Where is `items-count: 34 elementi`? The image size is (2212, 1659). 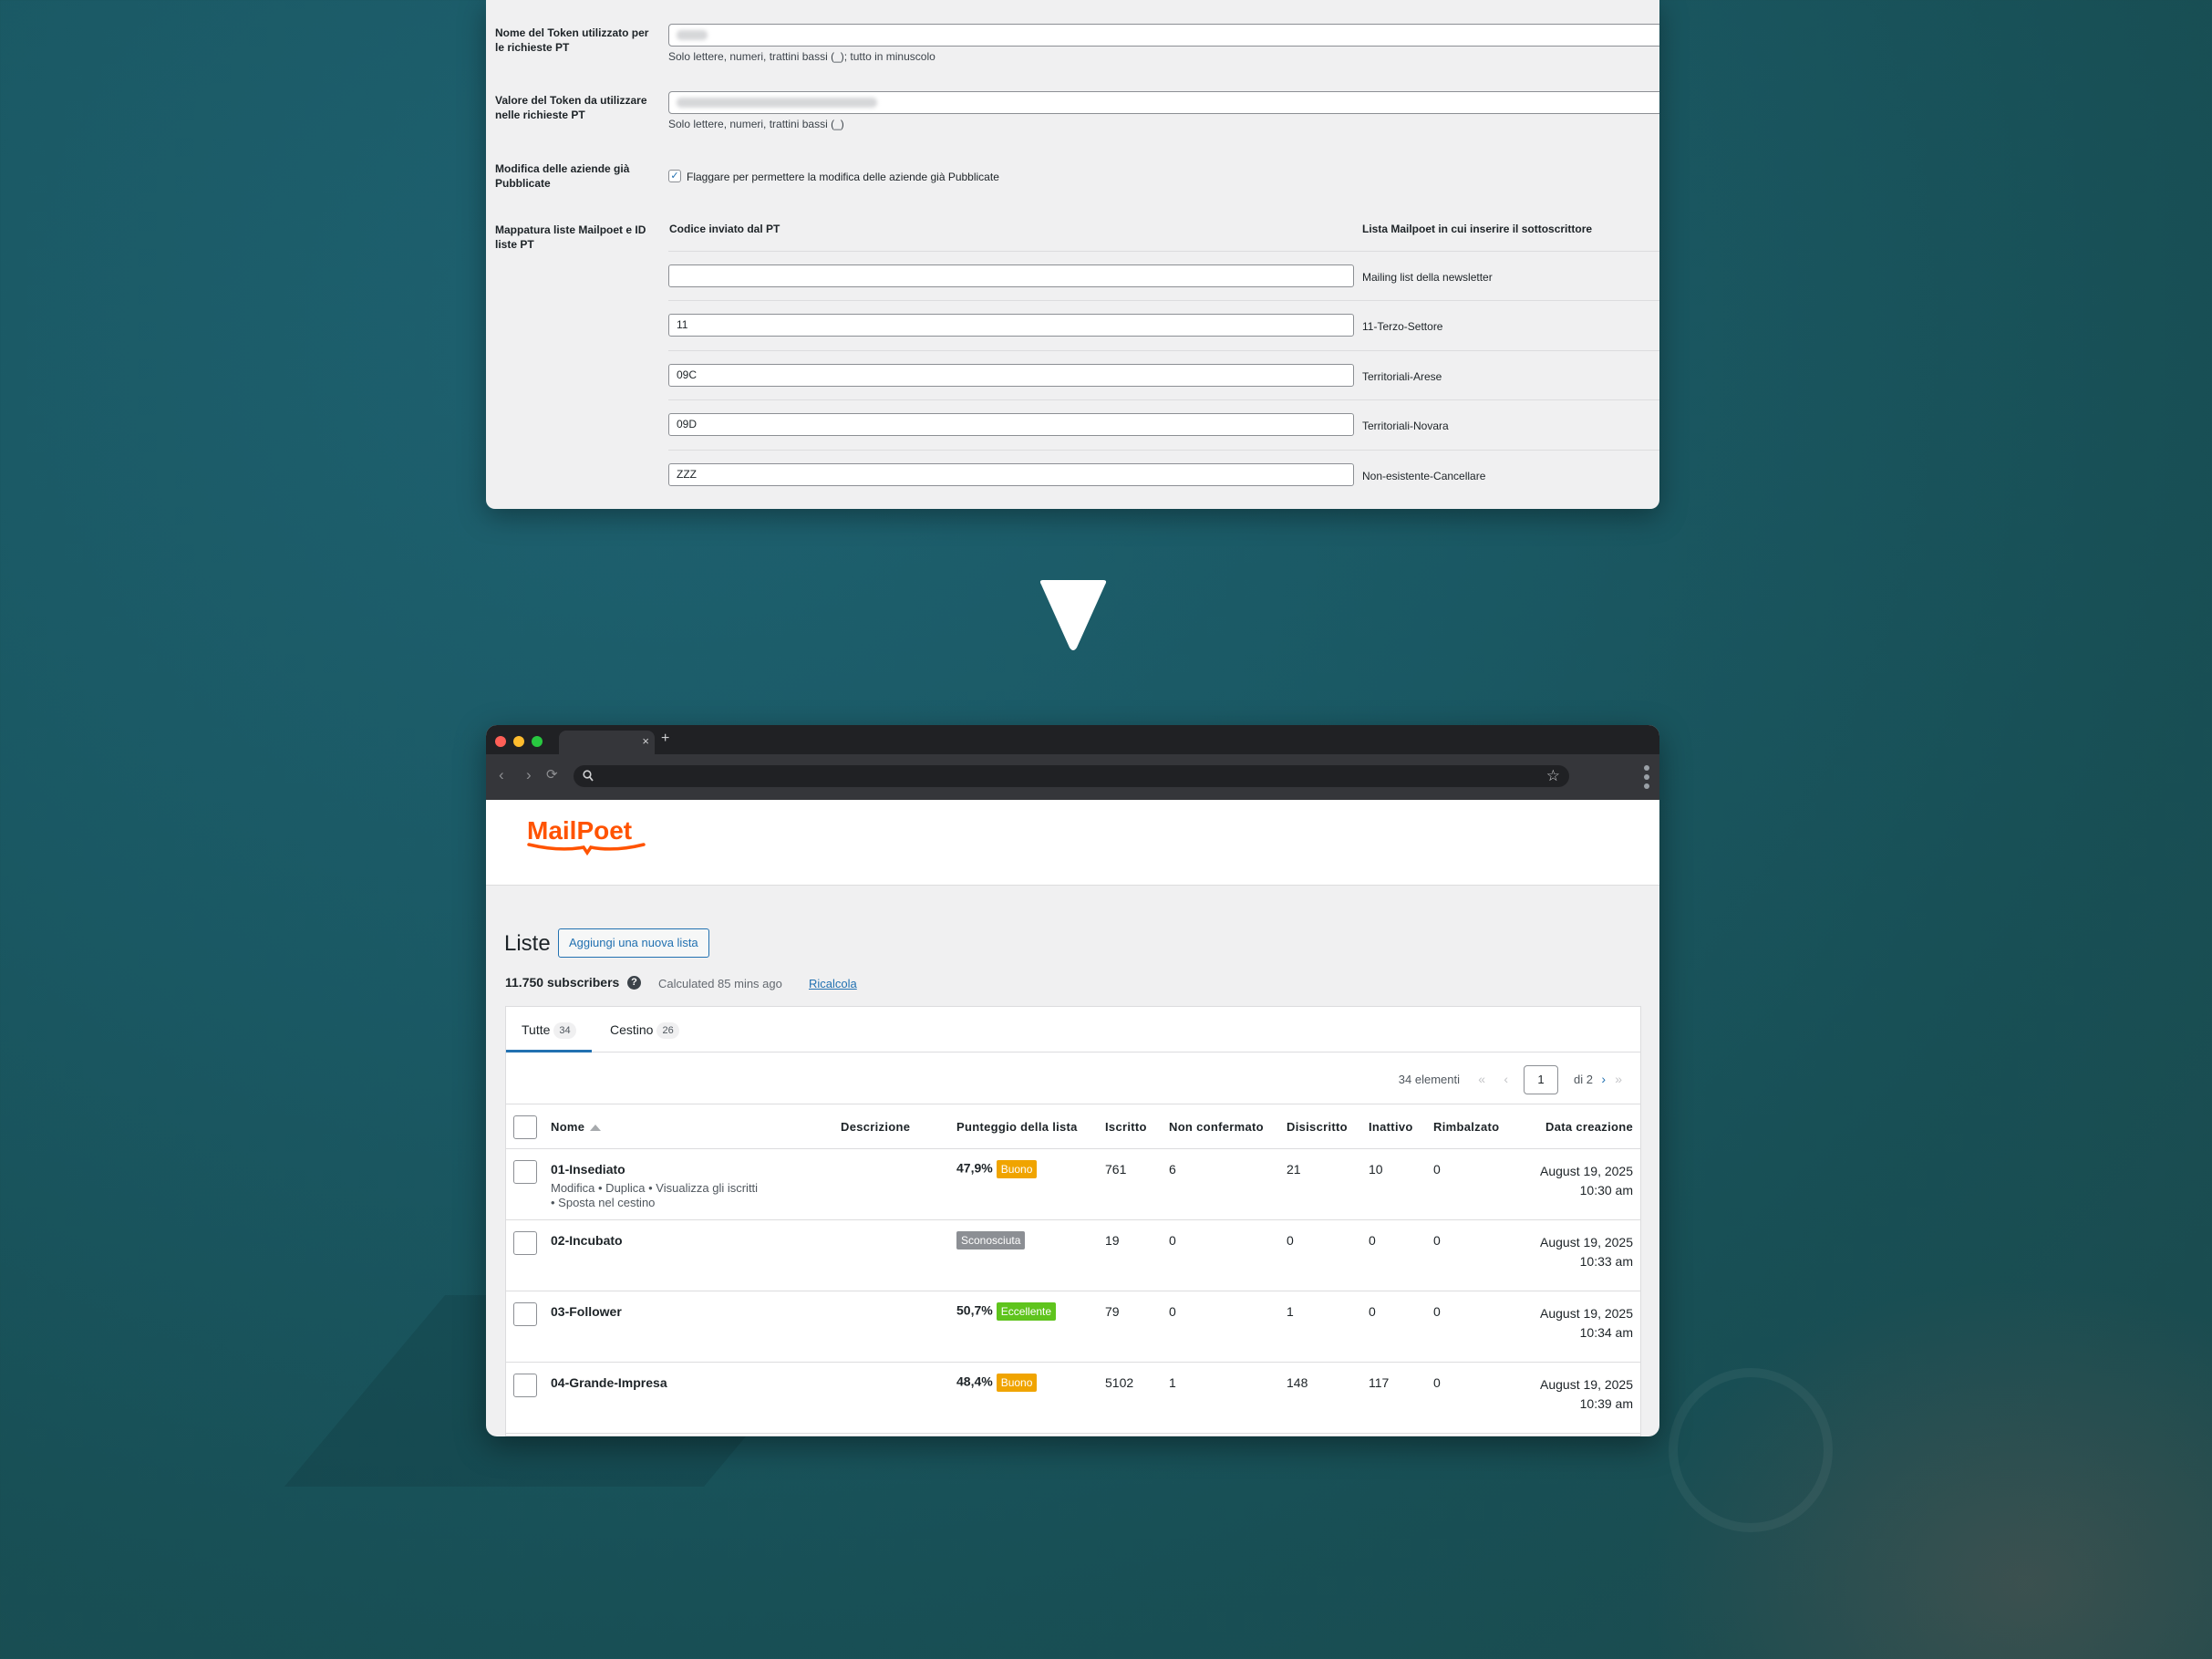
items-count: 34 elementi is located at coordinates (1429, 1079).